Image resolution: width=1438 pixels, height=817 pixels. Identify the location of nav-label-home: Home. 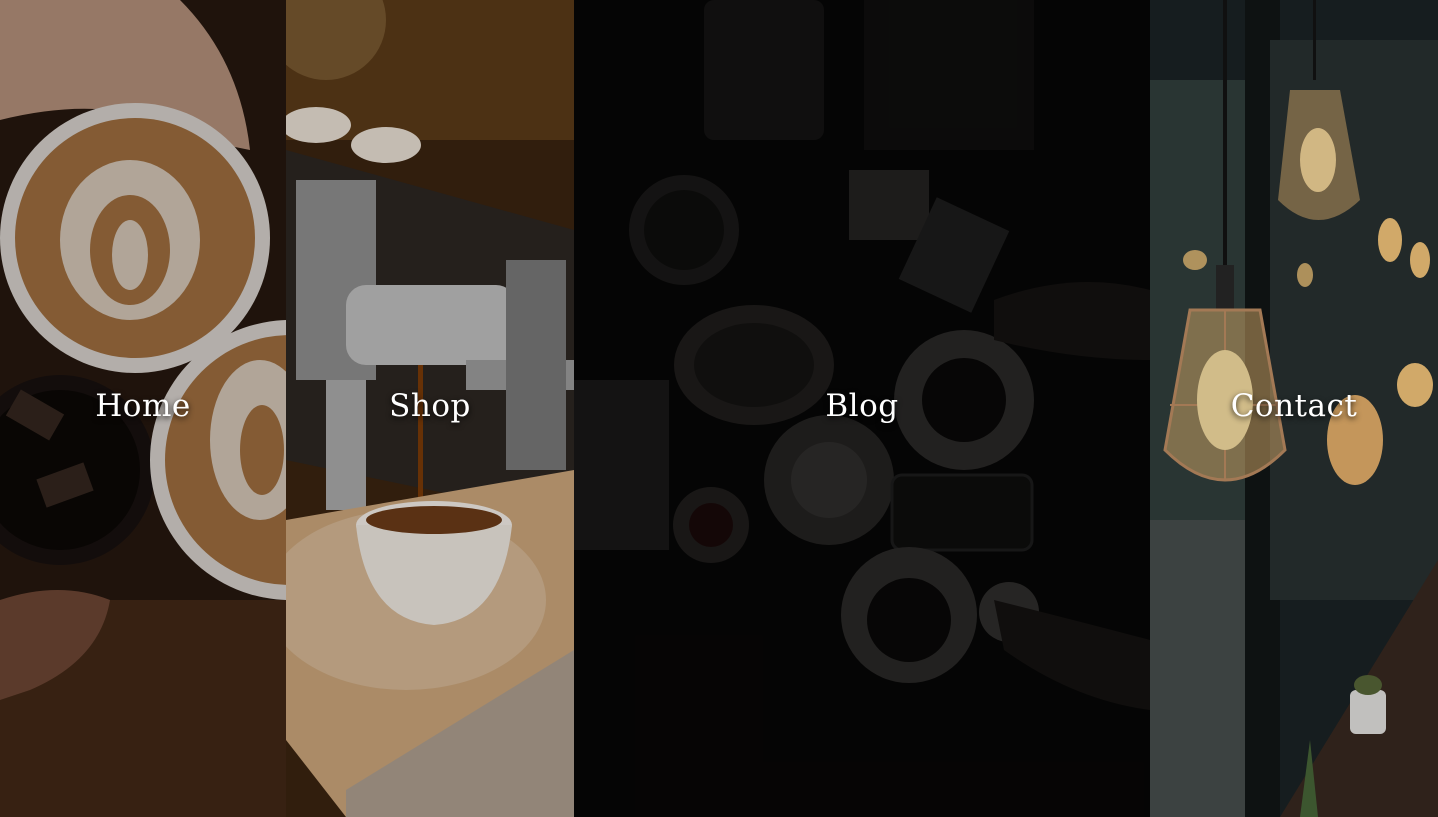
(143, 406).